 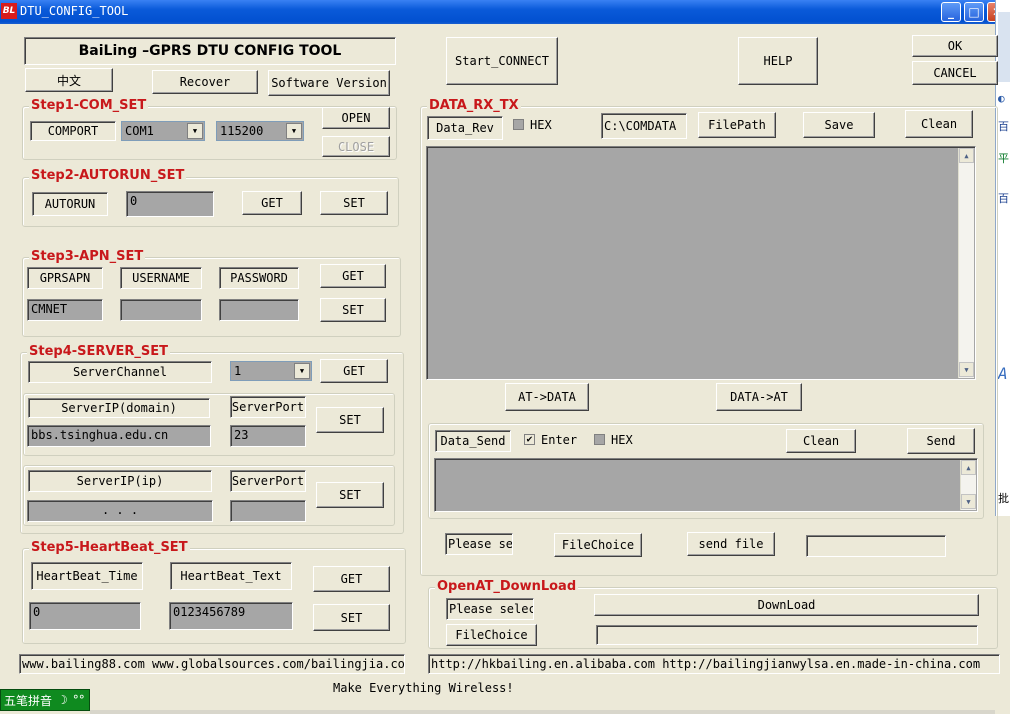 I want to click on close-button: CLOSE, so click(x=356, y=146).